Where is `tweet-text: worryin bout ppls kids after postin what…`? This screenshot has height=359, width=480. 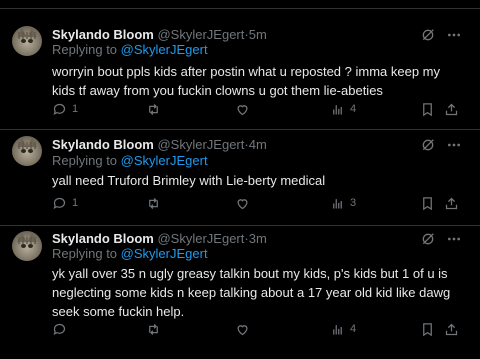 tweet-text: worryin bout ppls kids after postin what… is located at coordinates (246, 81).